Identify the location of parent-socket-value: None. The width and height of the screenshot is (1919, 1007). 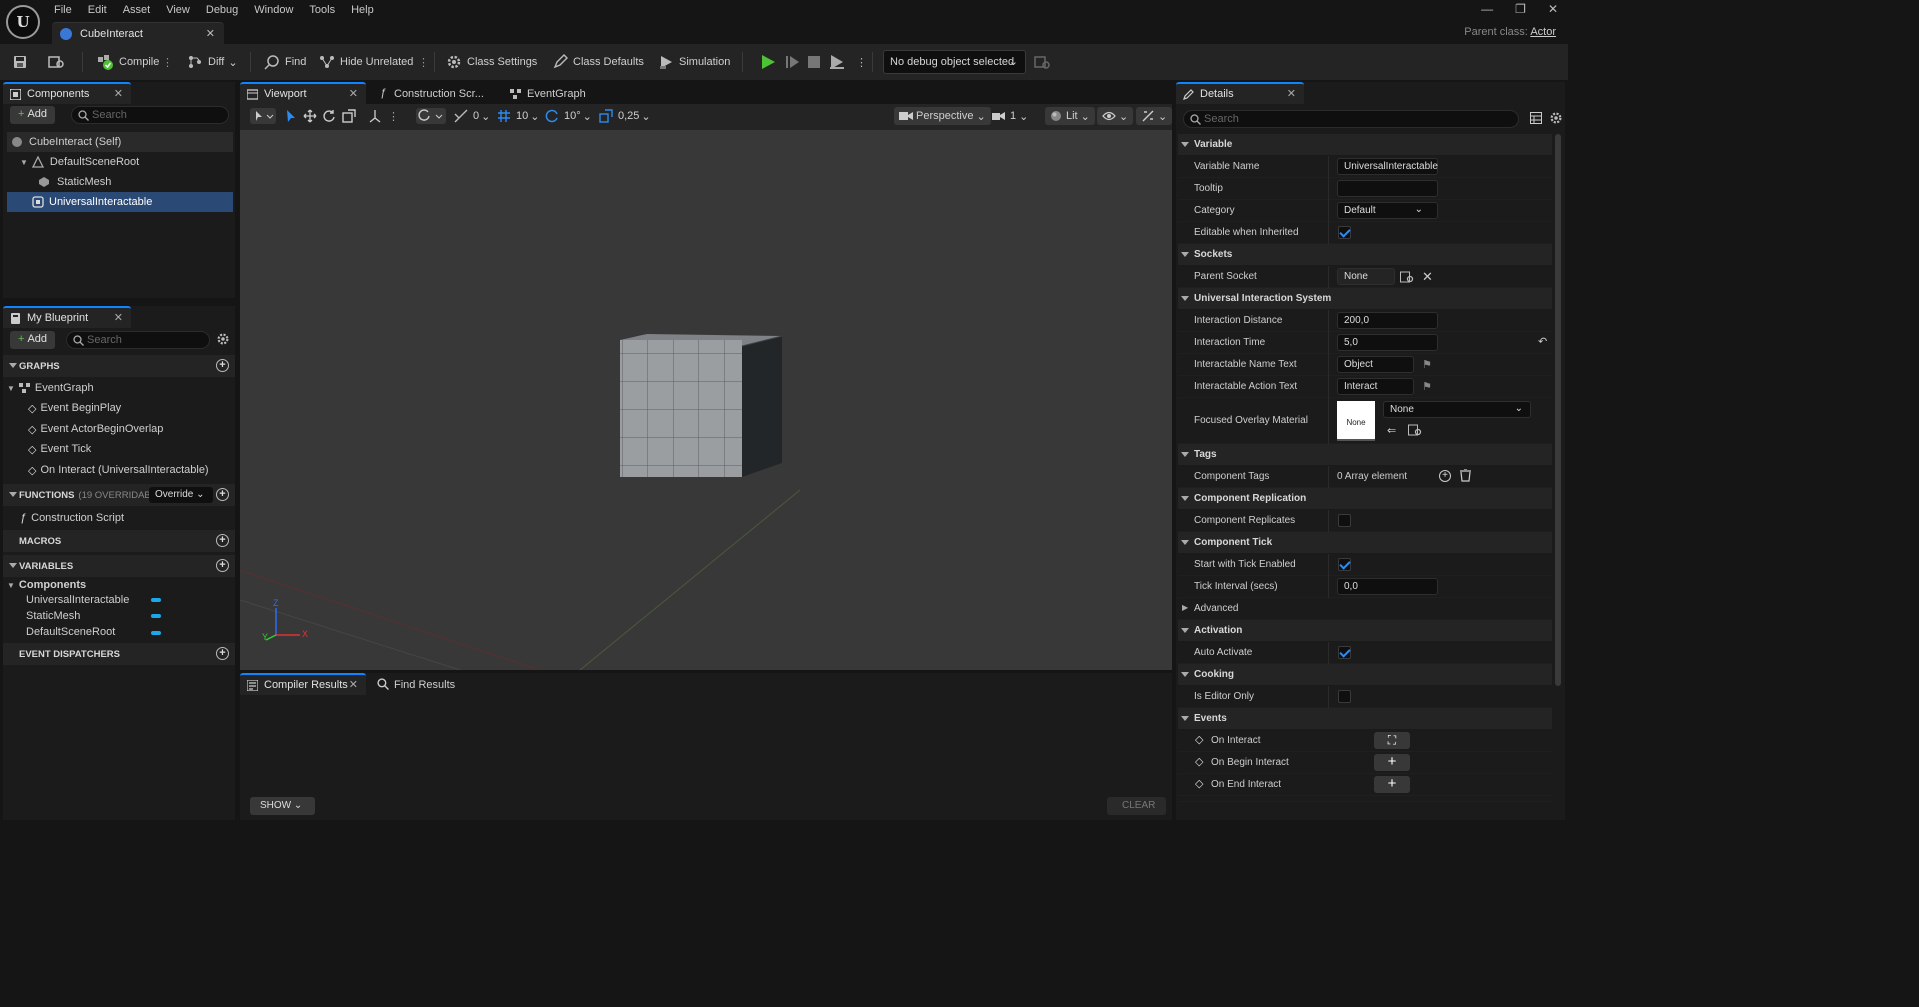
(1366, 276).